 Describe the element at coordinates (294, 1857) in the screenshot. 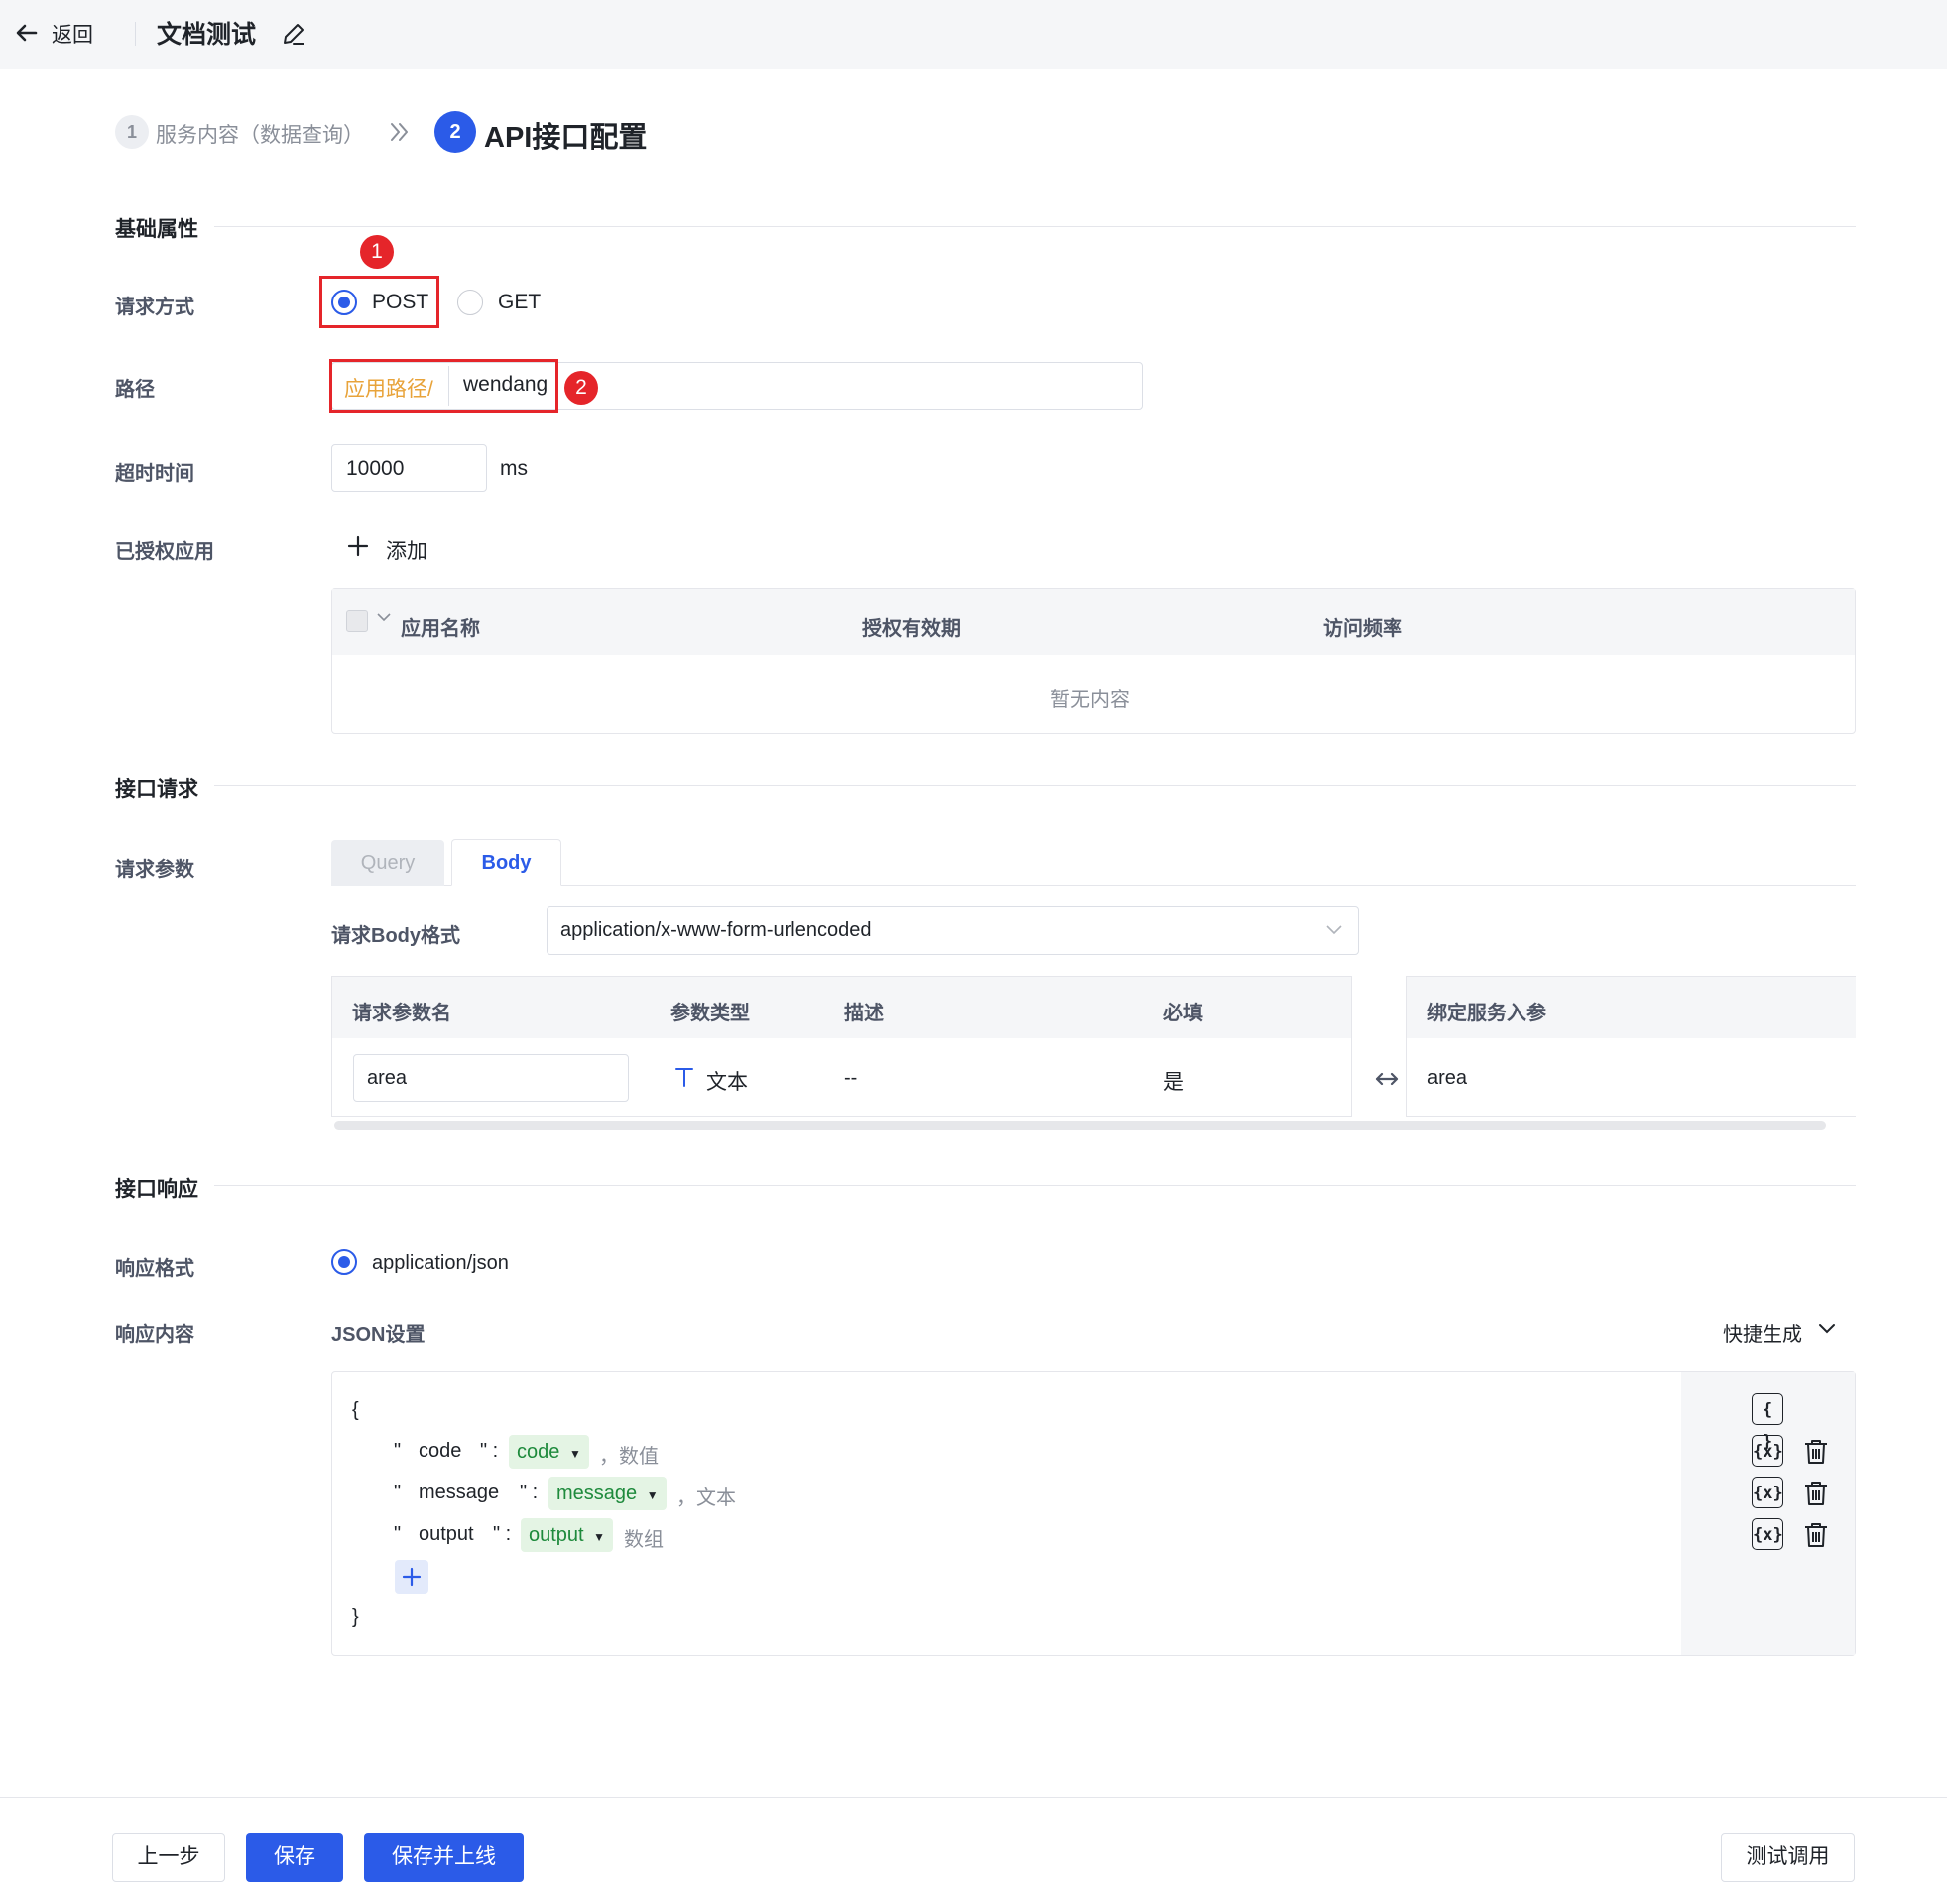

I see `save-button: 保存` at that location.